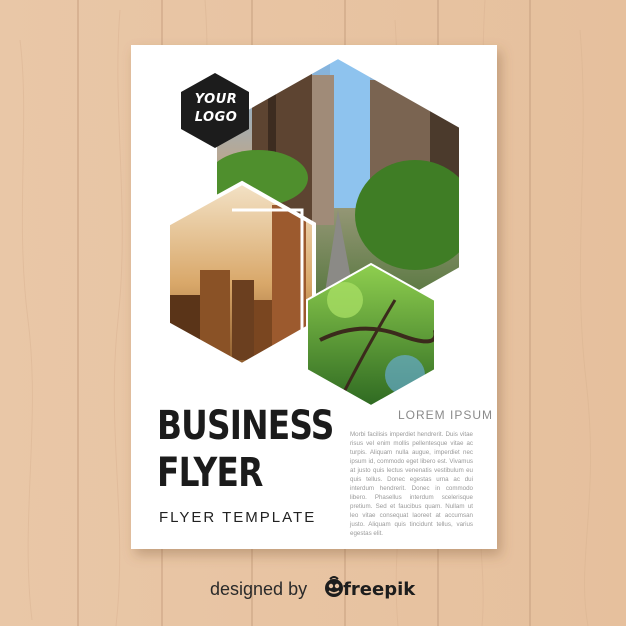  What do you see at coordinates (216, 99) in the screenshot?
I see `logo-text-line1: YOUR` at bounding box center [216, 99].